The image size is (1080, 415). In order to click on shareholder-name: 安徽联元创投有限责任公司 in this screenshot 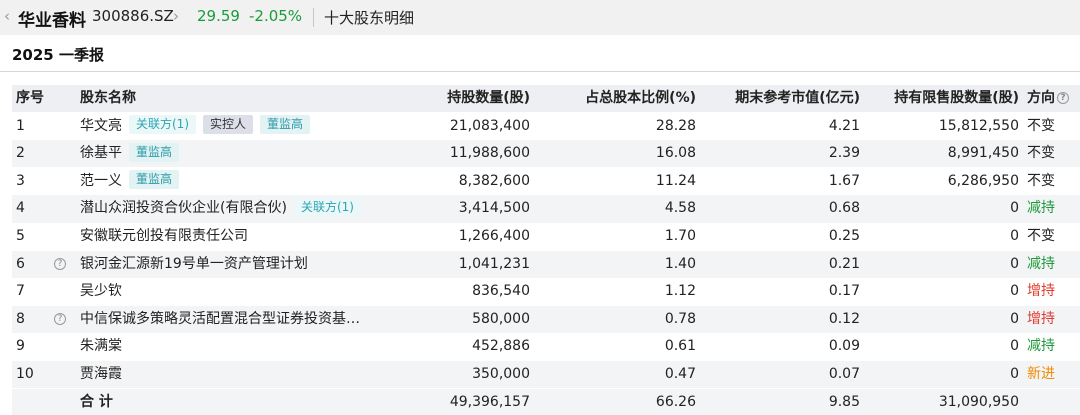, I will do `click(164, 236)`.